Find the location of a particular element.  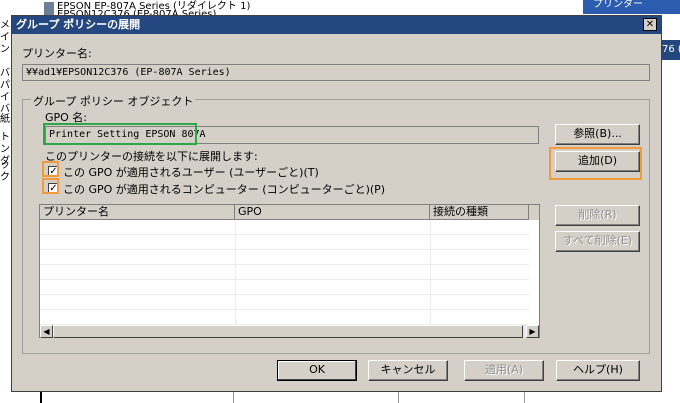

background-text: バ is located at coordinates (5, 73).